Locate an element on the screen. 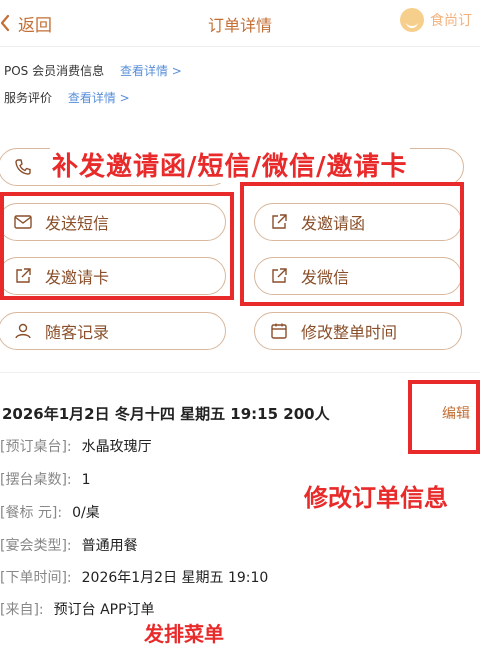  guest-record-label: 随客记录 is located at coordinates (77, 332).